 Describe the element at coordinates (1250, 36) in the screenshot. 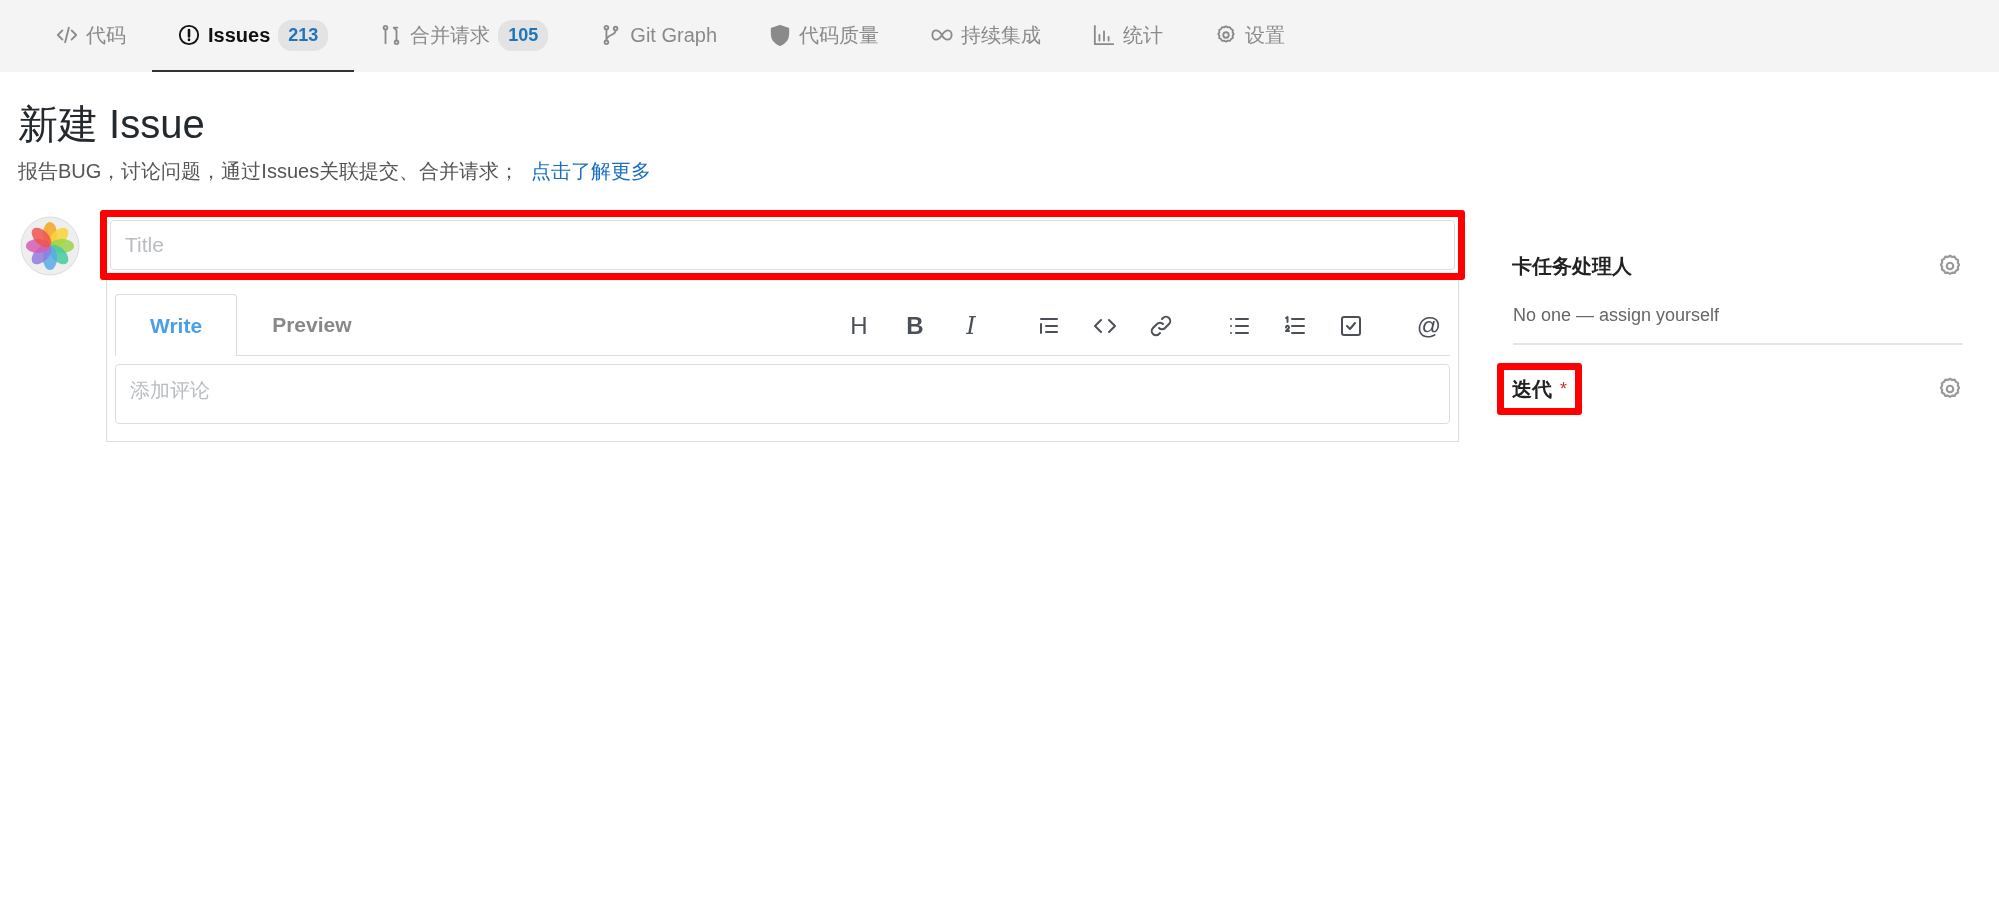

I see `nav-tab: 设置` at that location.